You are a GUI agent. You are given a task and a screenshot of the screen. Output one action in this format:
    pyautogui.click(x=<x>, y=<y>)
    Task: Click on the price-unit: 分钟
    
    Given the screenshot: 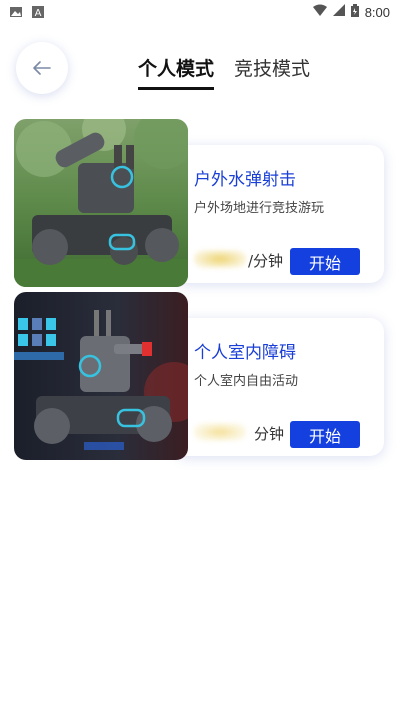 What is the action you would take?
    pyautogui.click(x=269, y=434)
    